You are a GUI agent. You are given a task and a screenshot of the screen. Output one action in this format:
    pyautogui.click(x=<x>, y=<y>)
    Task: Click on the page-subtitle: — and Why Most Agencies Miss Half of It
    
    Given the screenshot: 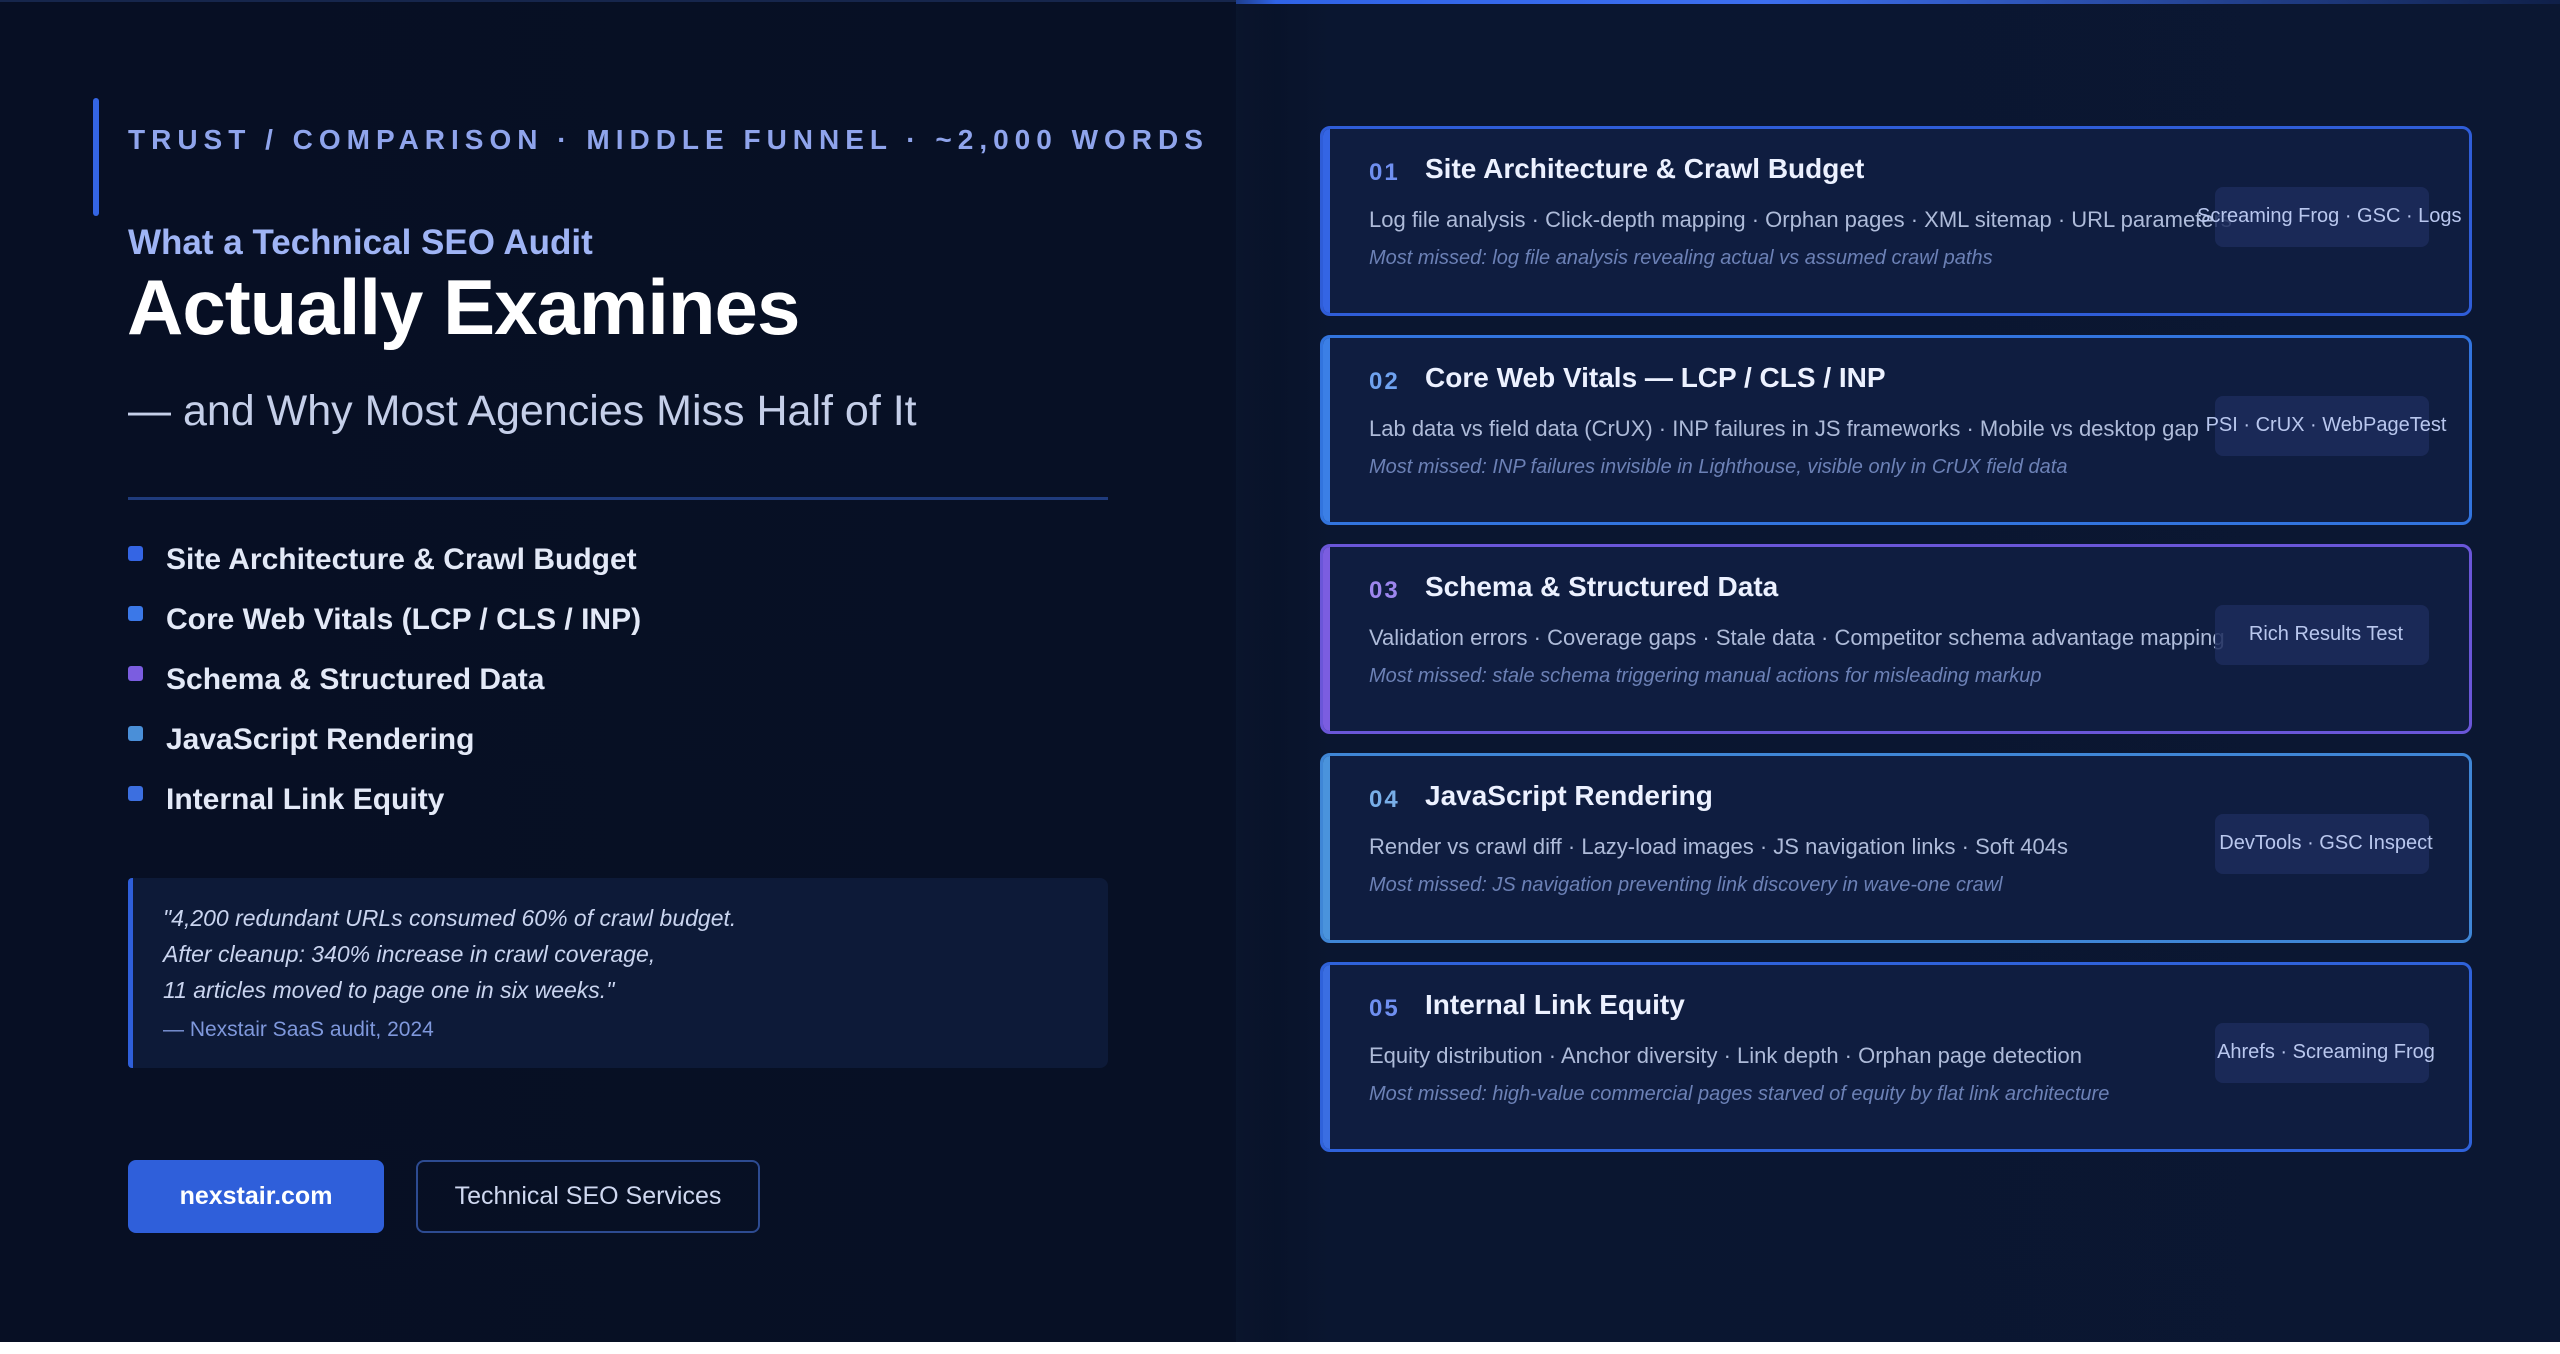 What is the action you would take?
    pyautogui.click(x=522, y=411)
    